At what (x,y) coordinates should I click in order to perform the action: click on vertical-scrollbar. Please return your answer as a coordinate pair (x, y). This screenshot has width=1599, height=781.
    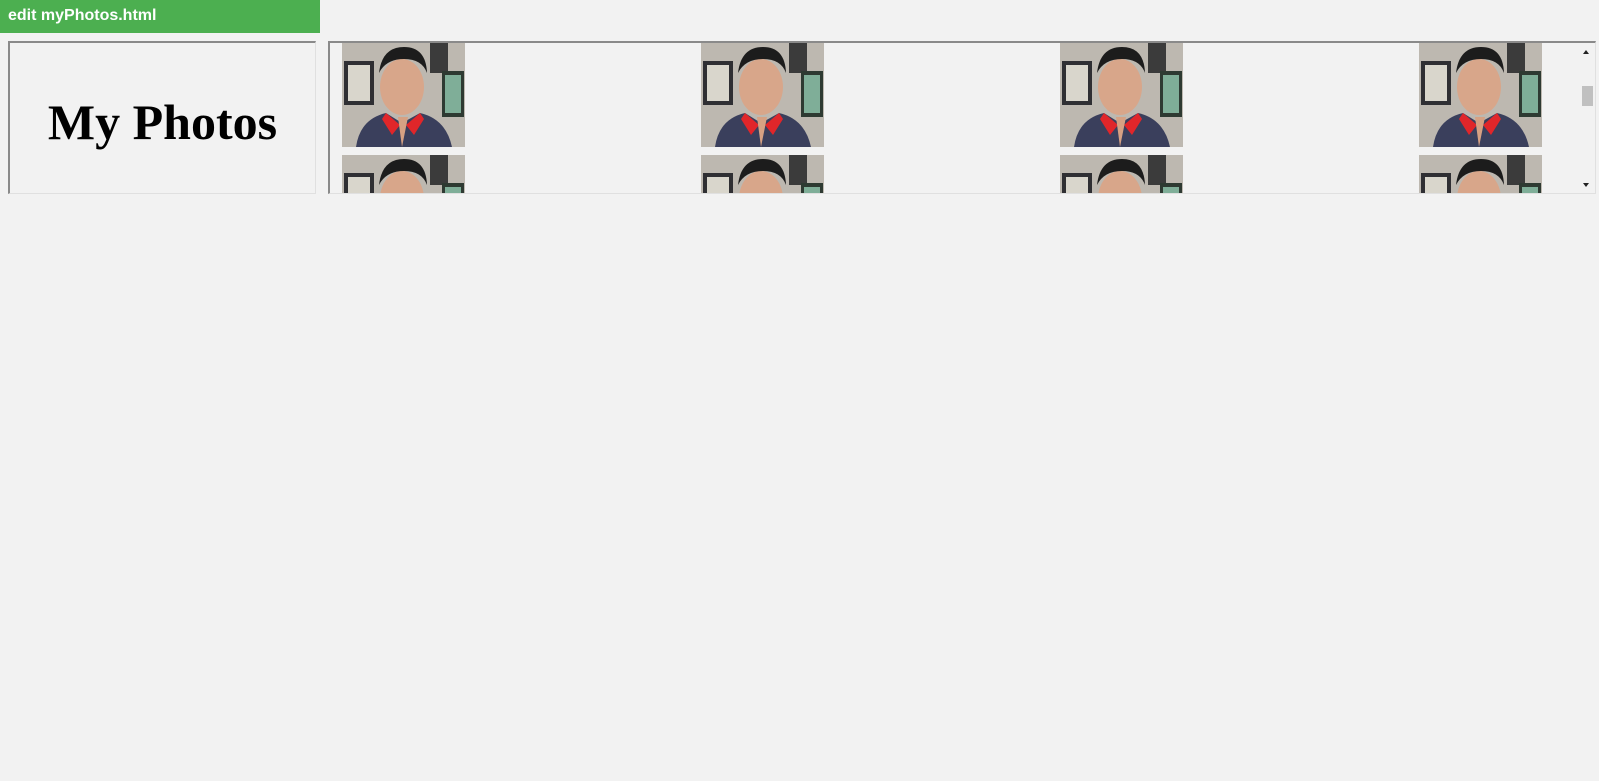
    Looking at the image, I should click on (1586, 118).